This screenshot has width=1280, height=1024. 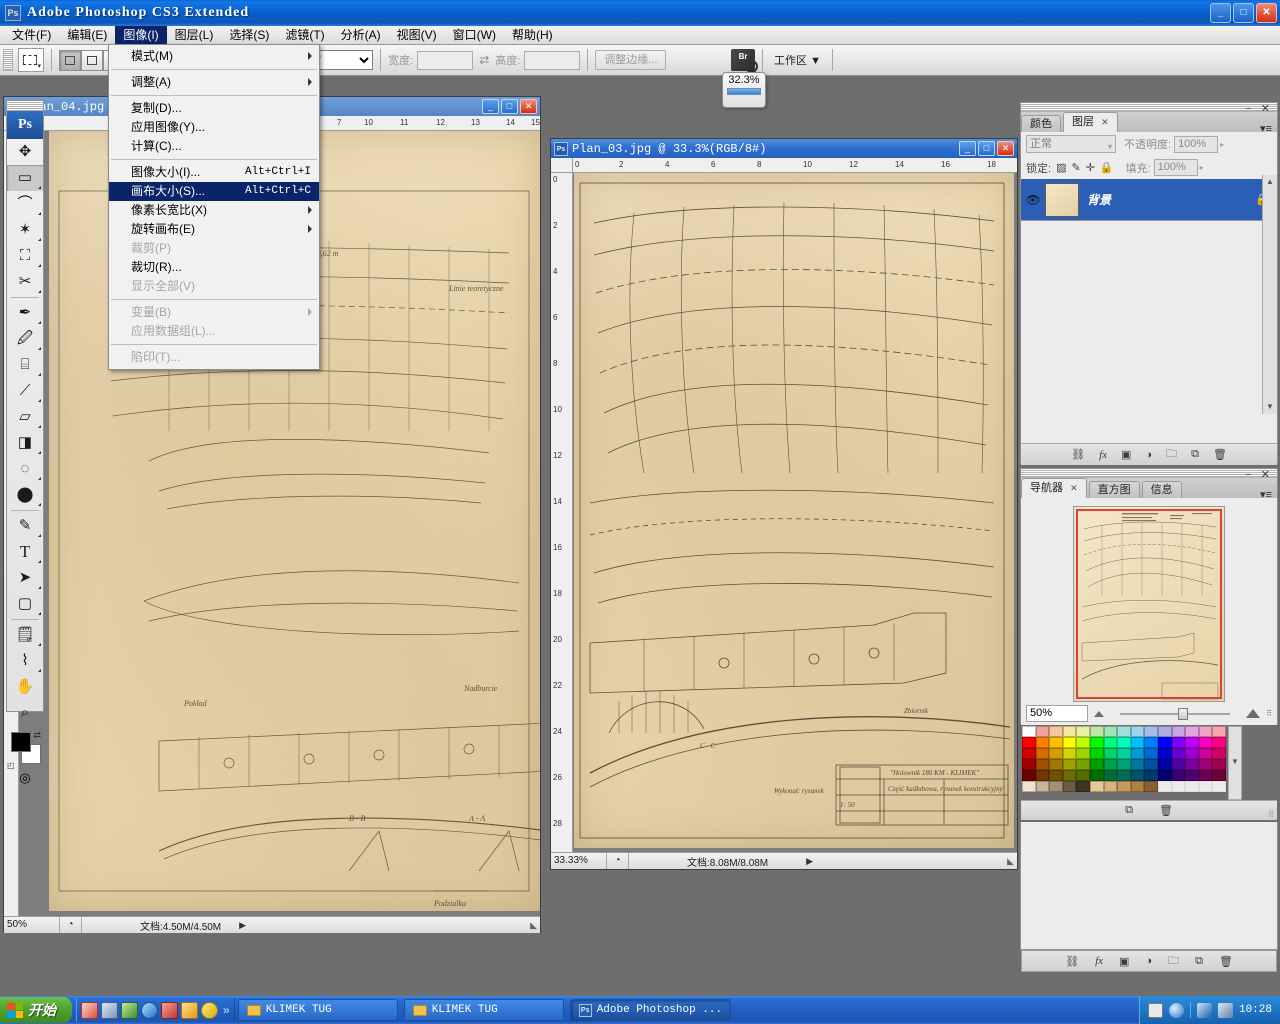 What do you see at coordinates (214, 82) in the screenshot?
I see `menu-item-adjustments: 调整(A)` at bounding box center [214, 82].